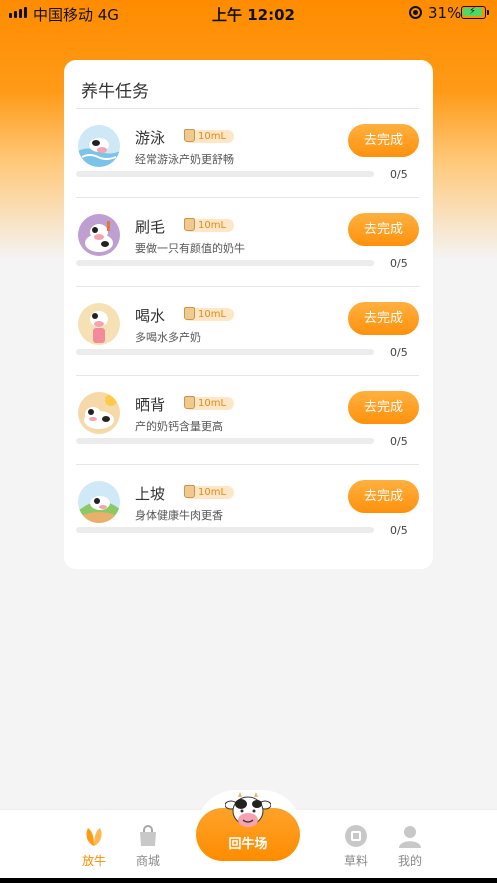 The height and width of the screenshot is (883, 497). I want to click on tab-graze: 放牛, so click(94, 846).